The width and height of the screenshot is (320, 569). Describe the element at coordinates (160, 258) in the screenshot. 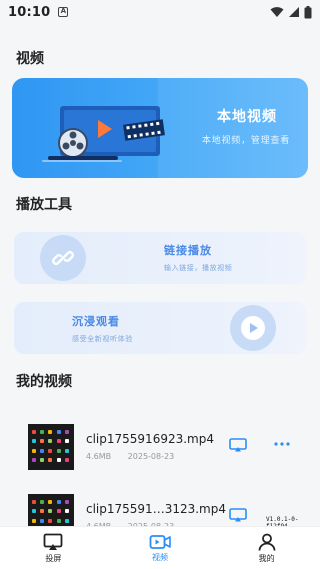

I see `link-play-card: 链接播放 输入链接，播放视频` at that location.